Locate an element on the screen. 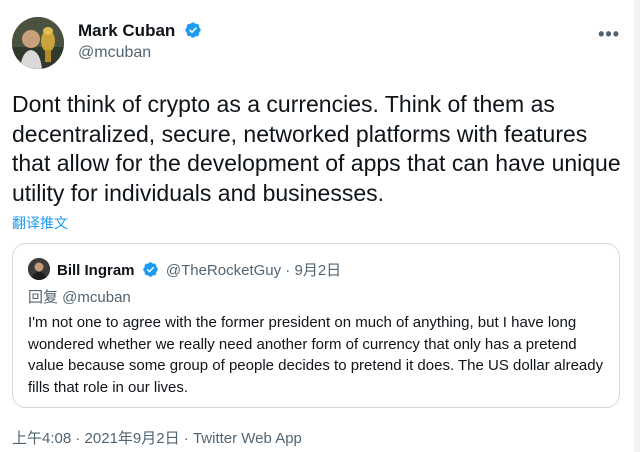 This screenshot has width=640, height=452. author-name: Mark Cuban is located at coordinates (126, 30).